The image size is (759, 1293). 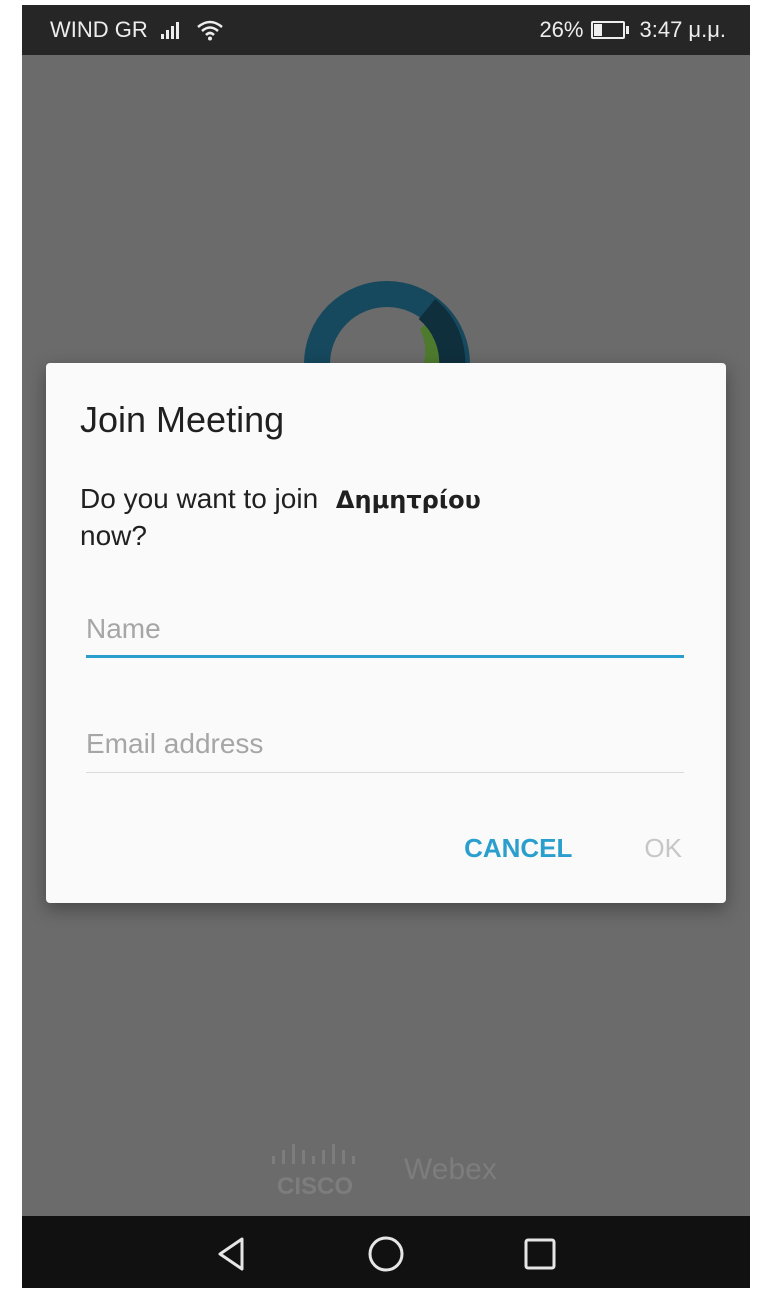 I want to click on status-bar: WIND GR 26% 3:47 μ.μ., so click(x=386, y=30).